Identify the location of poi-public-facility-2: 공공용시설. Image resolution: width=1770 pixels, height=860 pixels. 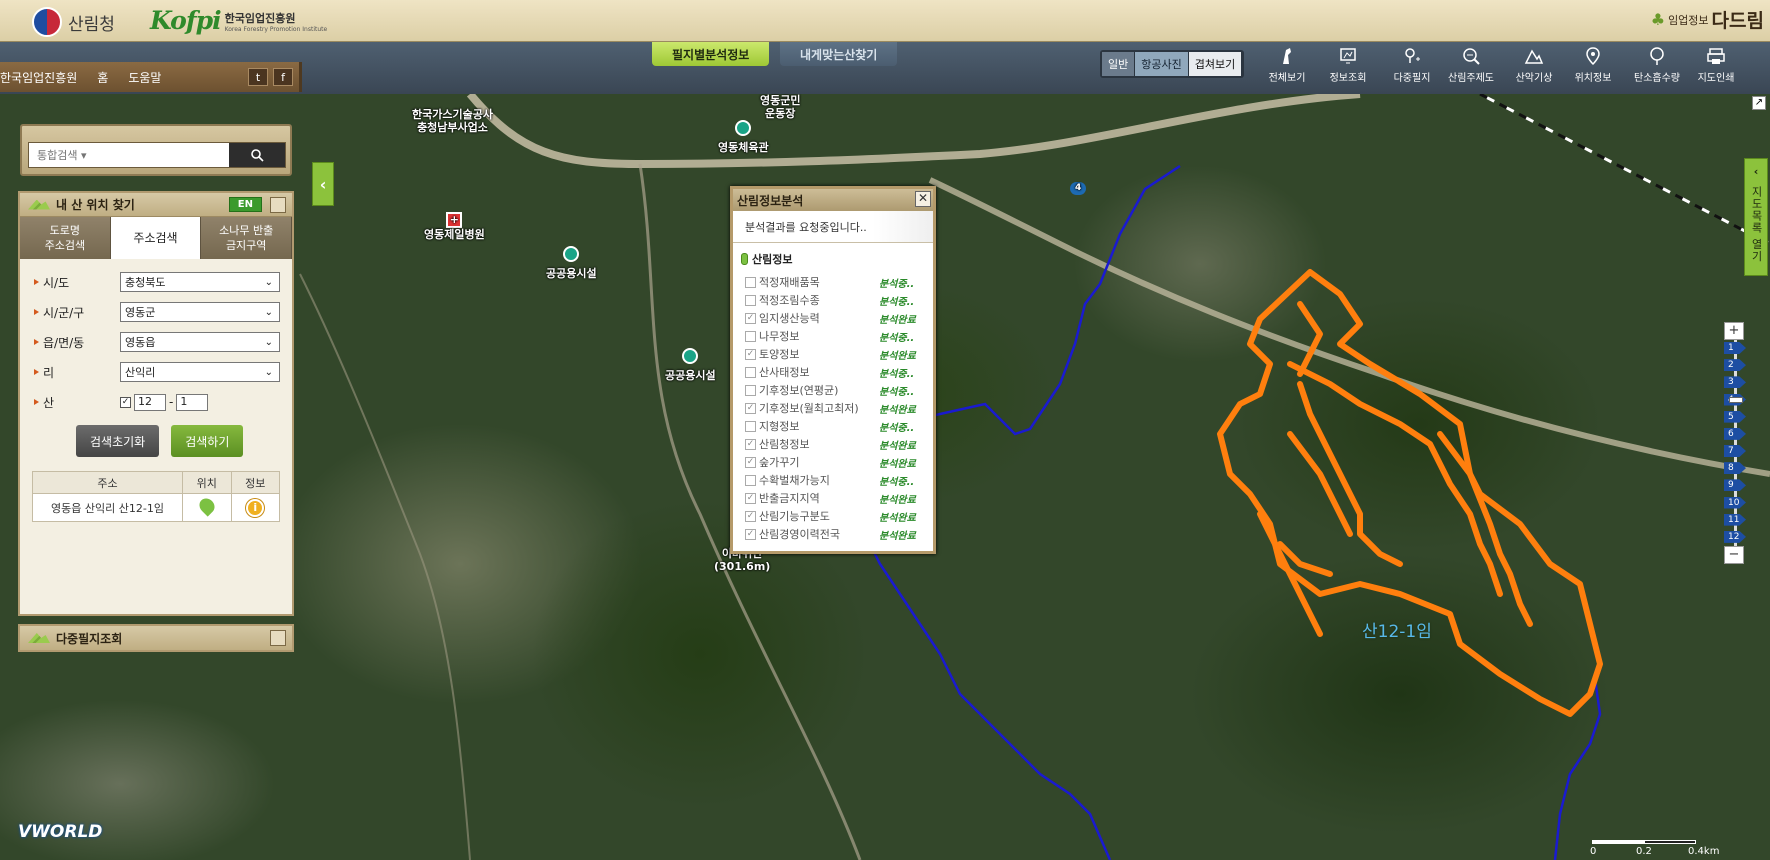
(690, 365).